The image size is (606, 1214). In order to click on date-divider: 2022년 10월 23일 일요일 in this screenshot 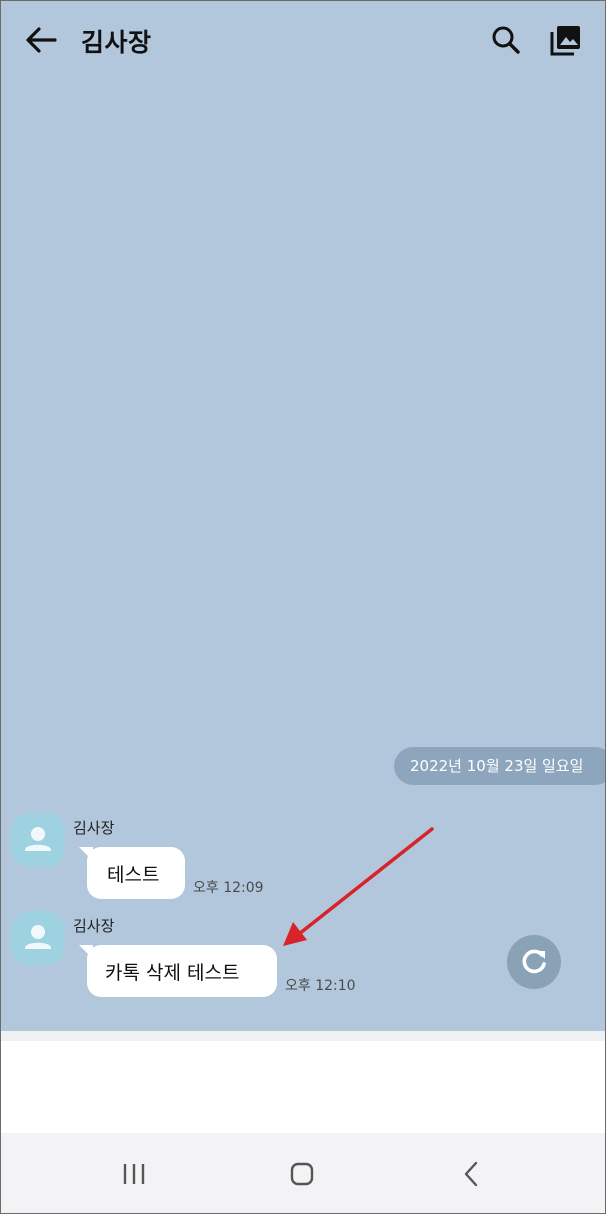, I will do `click(499, 766)`.